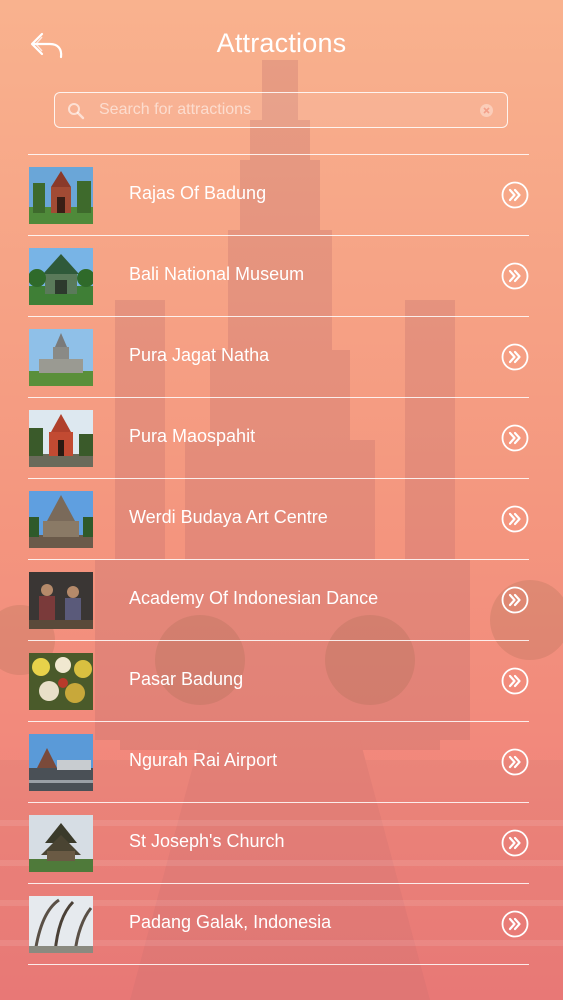 This screenshot has height=1000, width=563. Describe the element at coordinates (228, 517) in the screenshot. I see `attraction-label: Werdi Budaya Art Centre` at that location.